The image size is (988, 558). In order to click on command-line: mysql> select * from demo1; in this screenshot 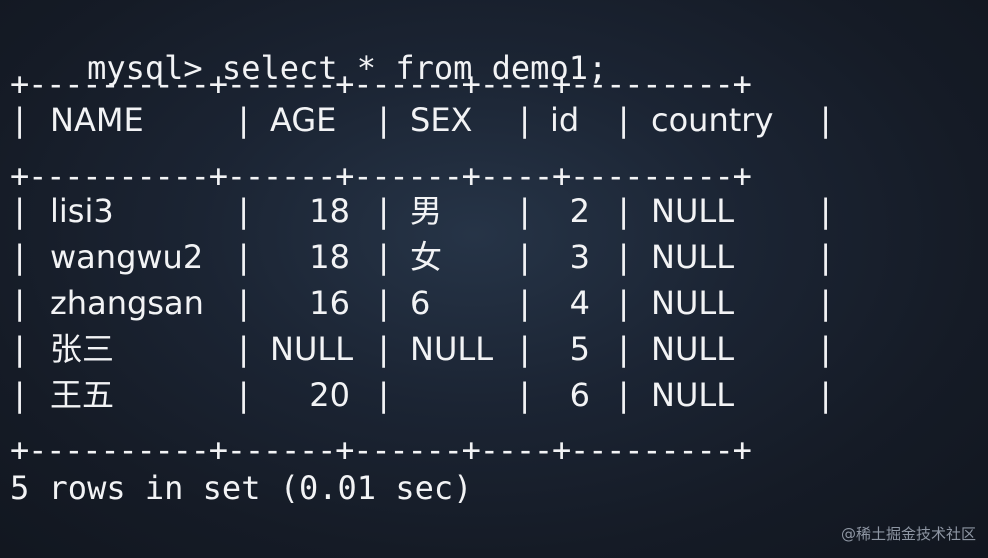, I will do `click(308, 47)`.